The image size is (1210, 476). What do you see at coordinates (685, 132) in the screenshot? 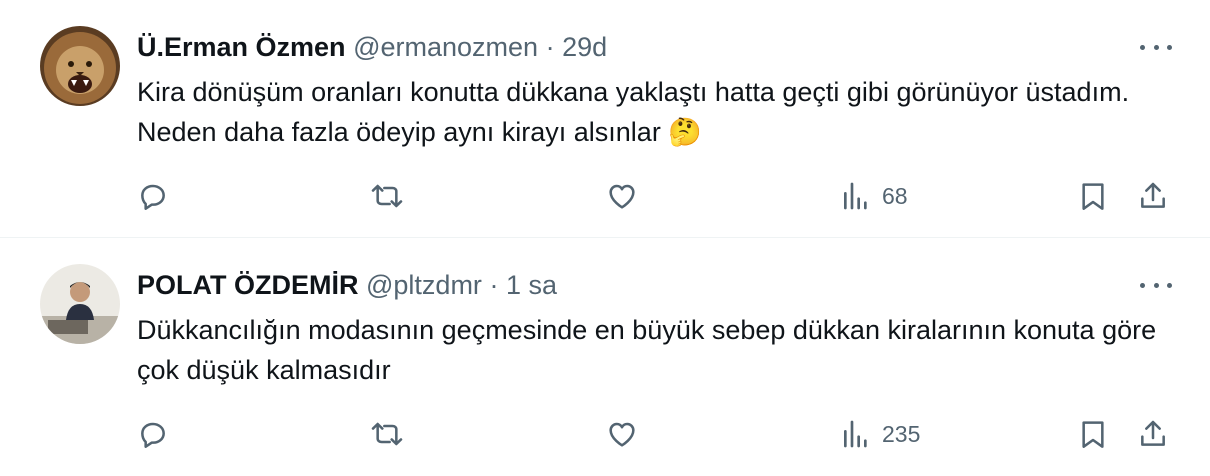
I see `thinking-face-emoji: 🤔` at bounding box center [685, 132].